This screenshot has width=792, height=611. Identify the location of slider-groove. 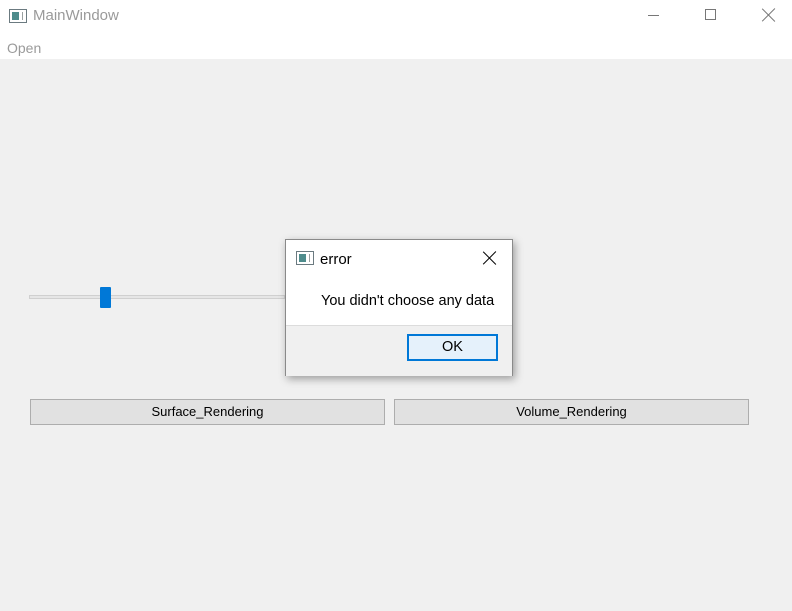
(157, 297).